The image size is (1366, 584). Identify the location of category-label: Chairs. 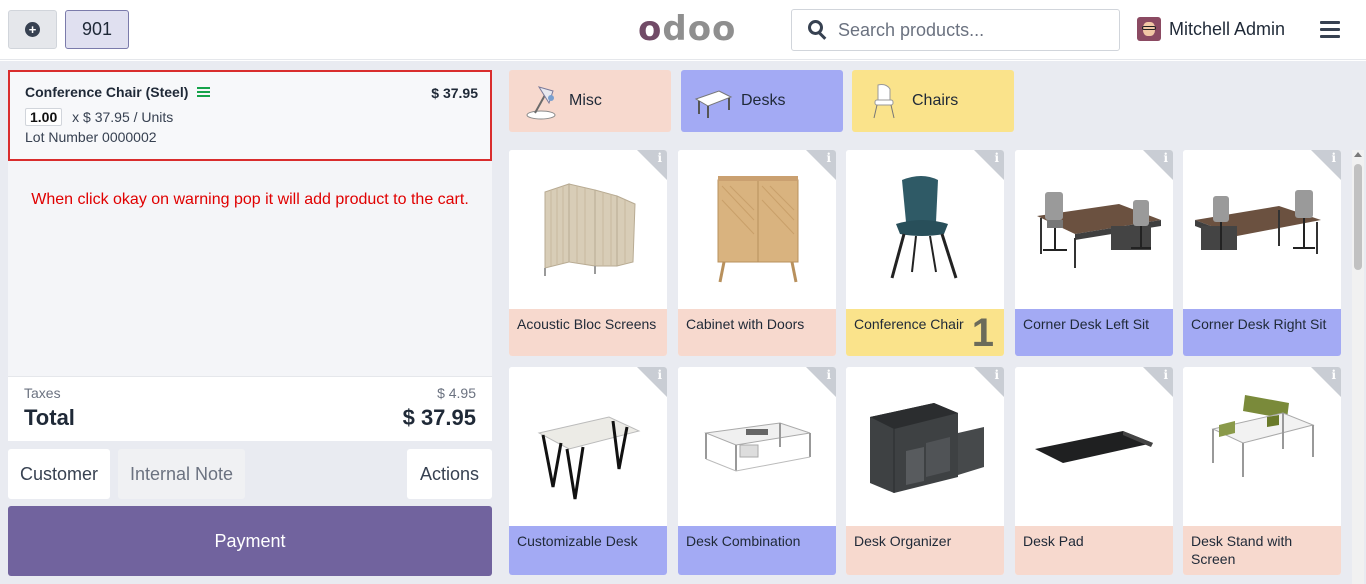
(935, 100).